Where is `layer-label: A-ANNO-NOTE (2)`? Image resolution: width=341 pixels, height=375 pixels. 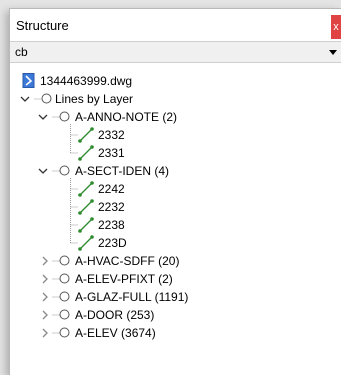
layer-label: A-ANNO-NOTE (2) is located at coordinates (126, 117).